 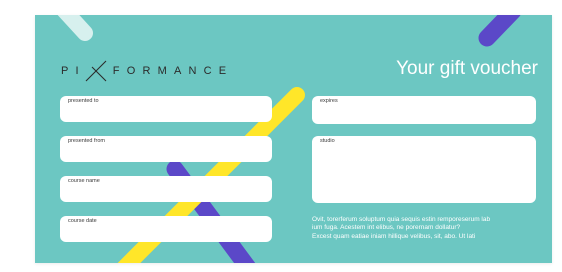 I want to click on presented-from-label: presented from, so click(x=86, y=141).